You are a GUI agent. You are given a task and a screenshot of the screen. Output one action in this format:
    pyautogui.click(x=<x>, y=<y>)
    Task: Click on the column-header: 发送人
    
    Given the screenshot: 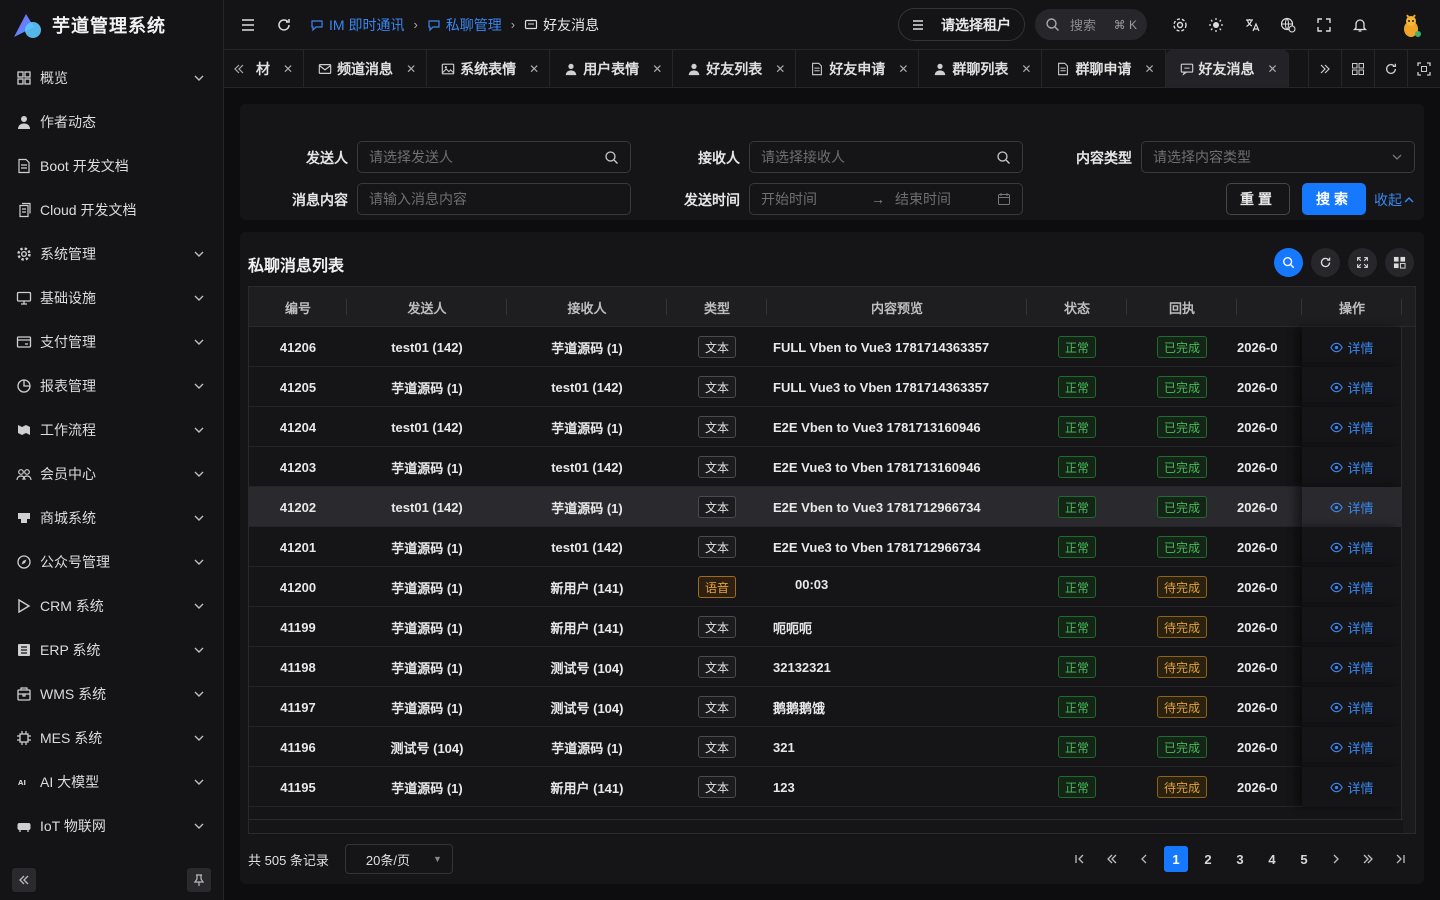 What is the action you would take?
    pyautogui.click(x=427, y=307)
    